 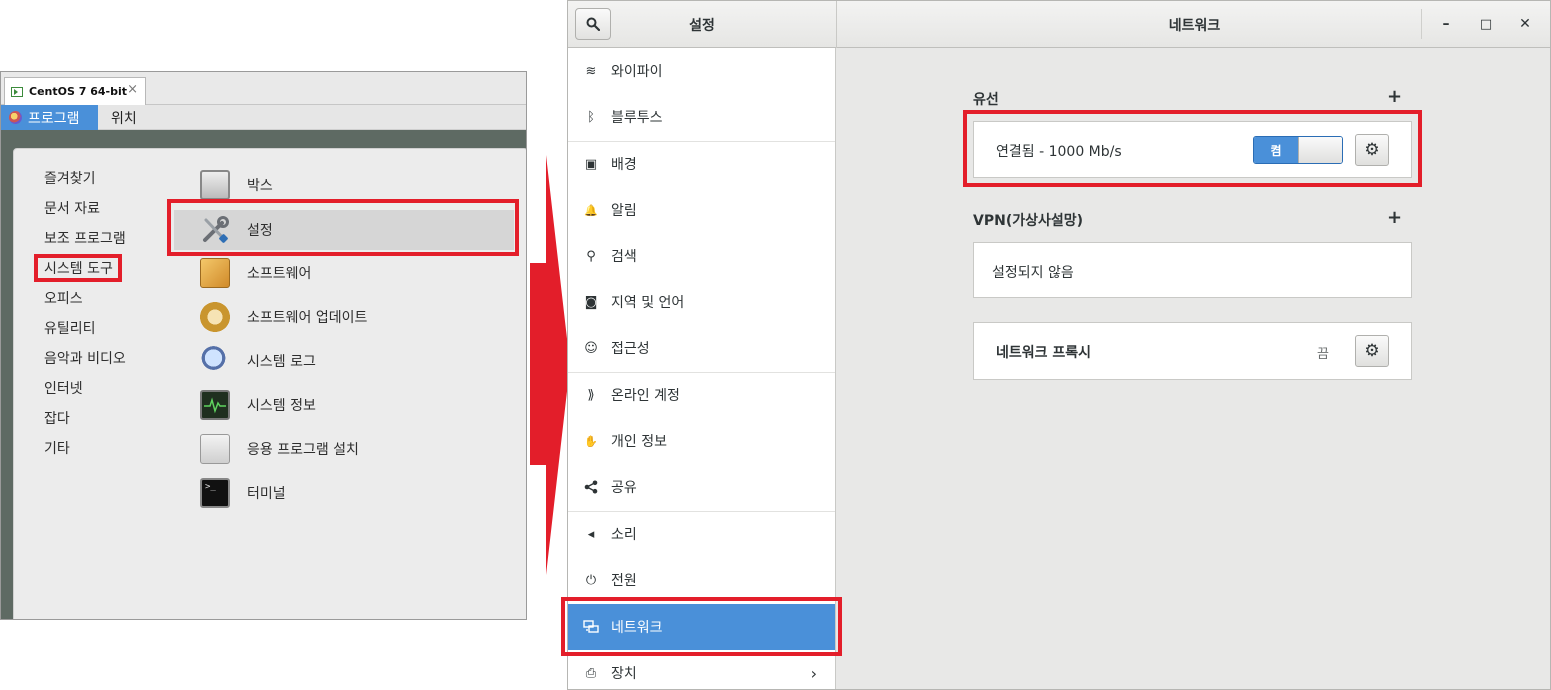 I want to click on vpn-row: 설정되지 않음, so click(x=1192, y=270).